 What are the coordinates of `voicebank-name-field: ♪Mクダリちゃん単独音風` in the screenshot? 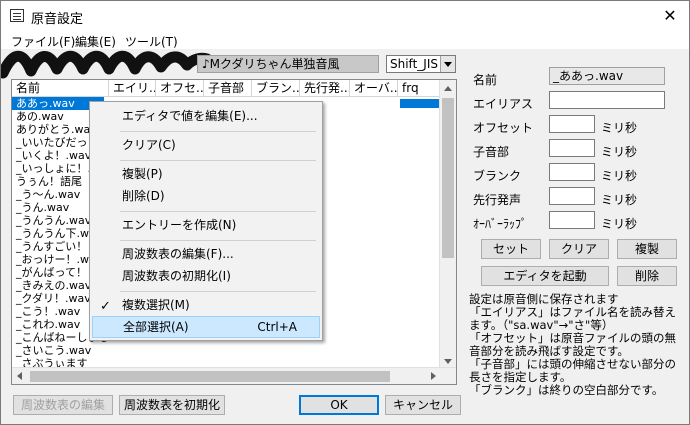 It's located at (288, 64).